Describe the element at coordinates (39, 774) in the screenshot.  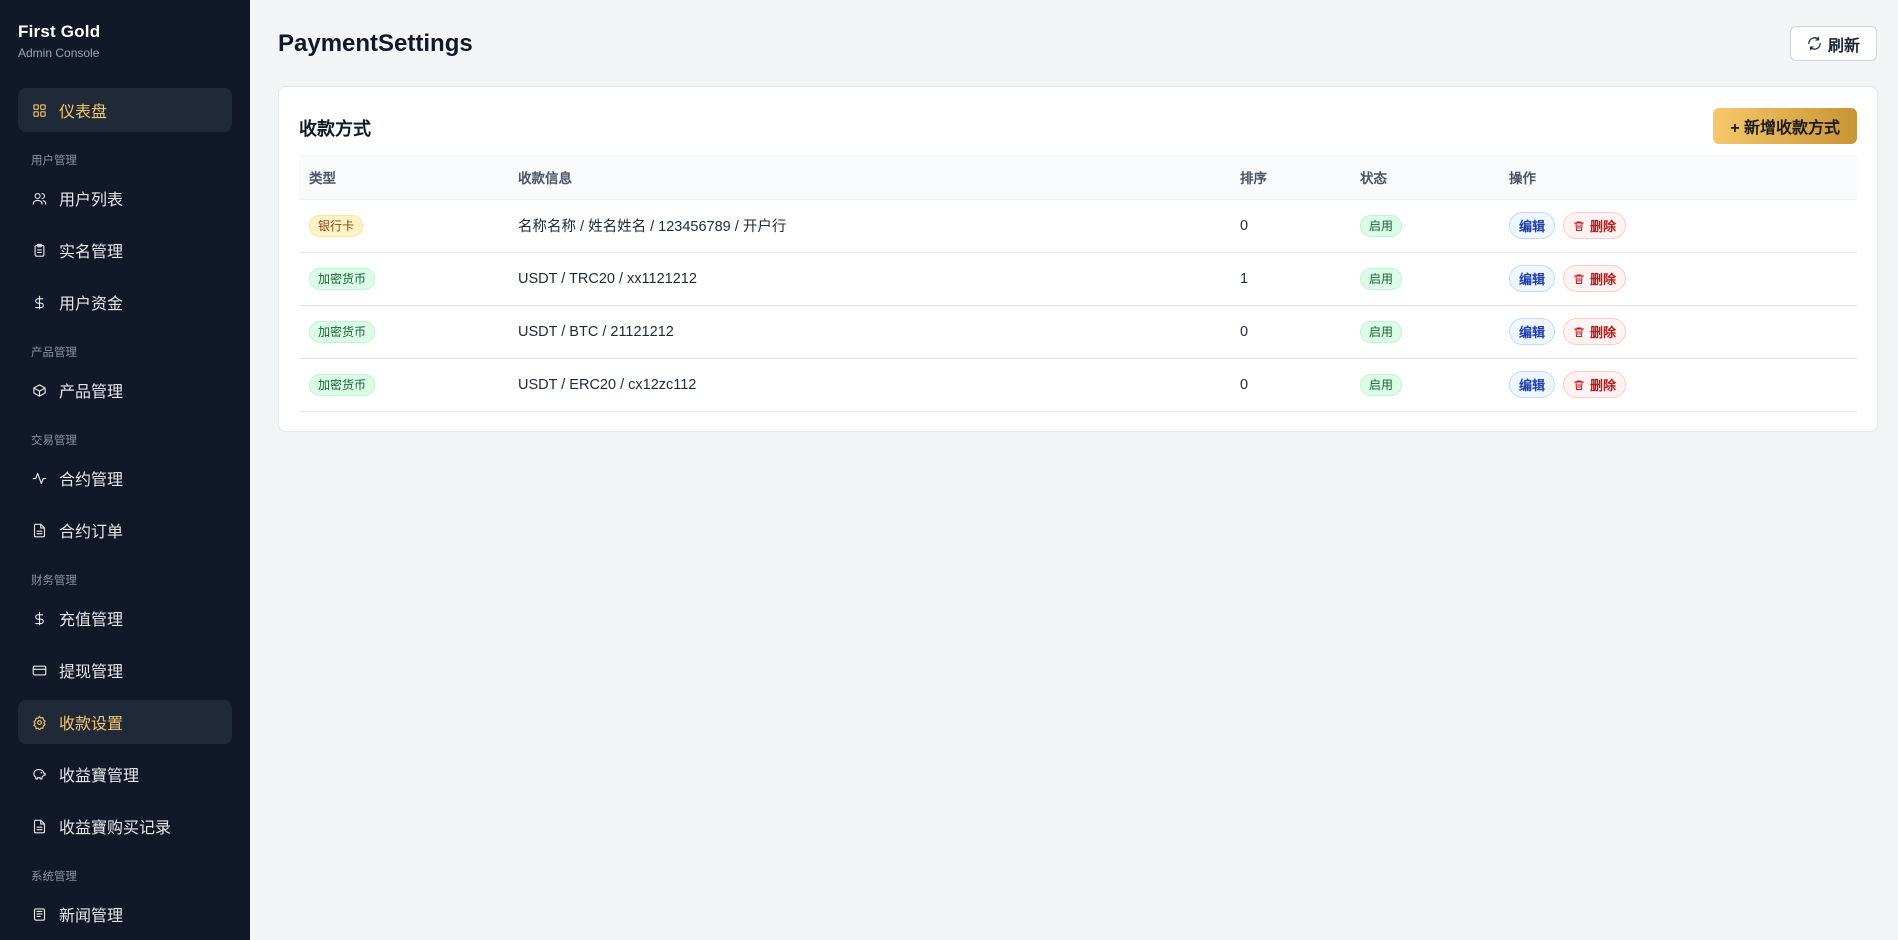
I see `piggy-bank-icon` at that location.